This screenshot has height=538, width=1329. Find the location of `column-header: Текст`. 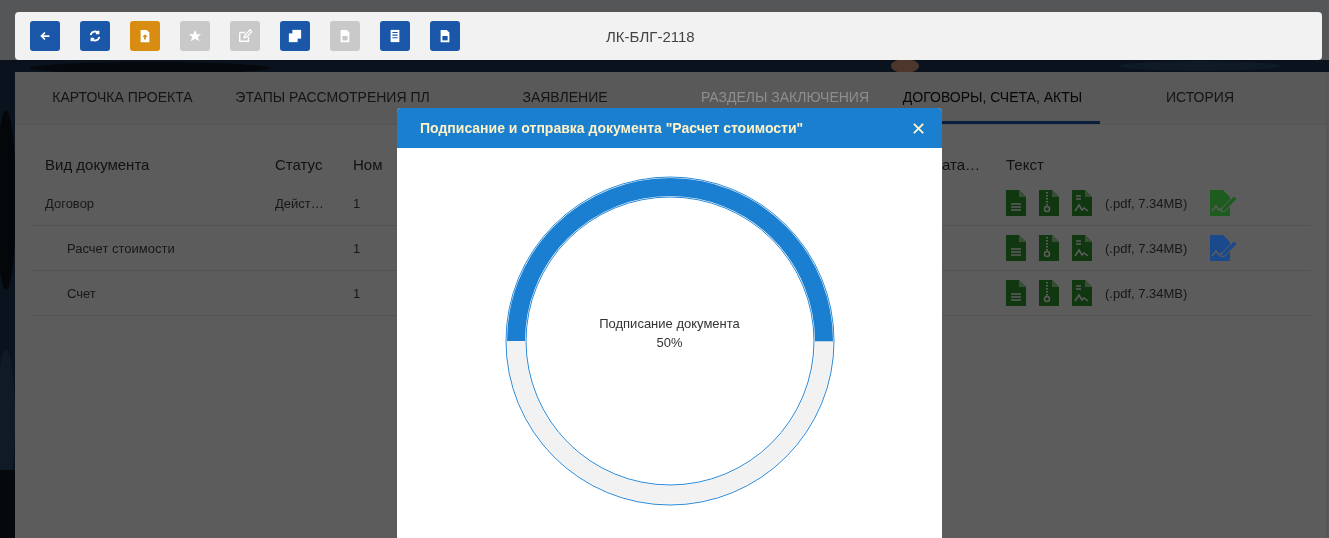

column-header: Текст is located at coordinates (1025, 164).